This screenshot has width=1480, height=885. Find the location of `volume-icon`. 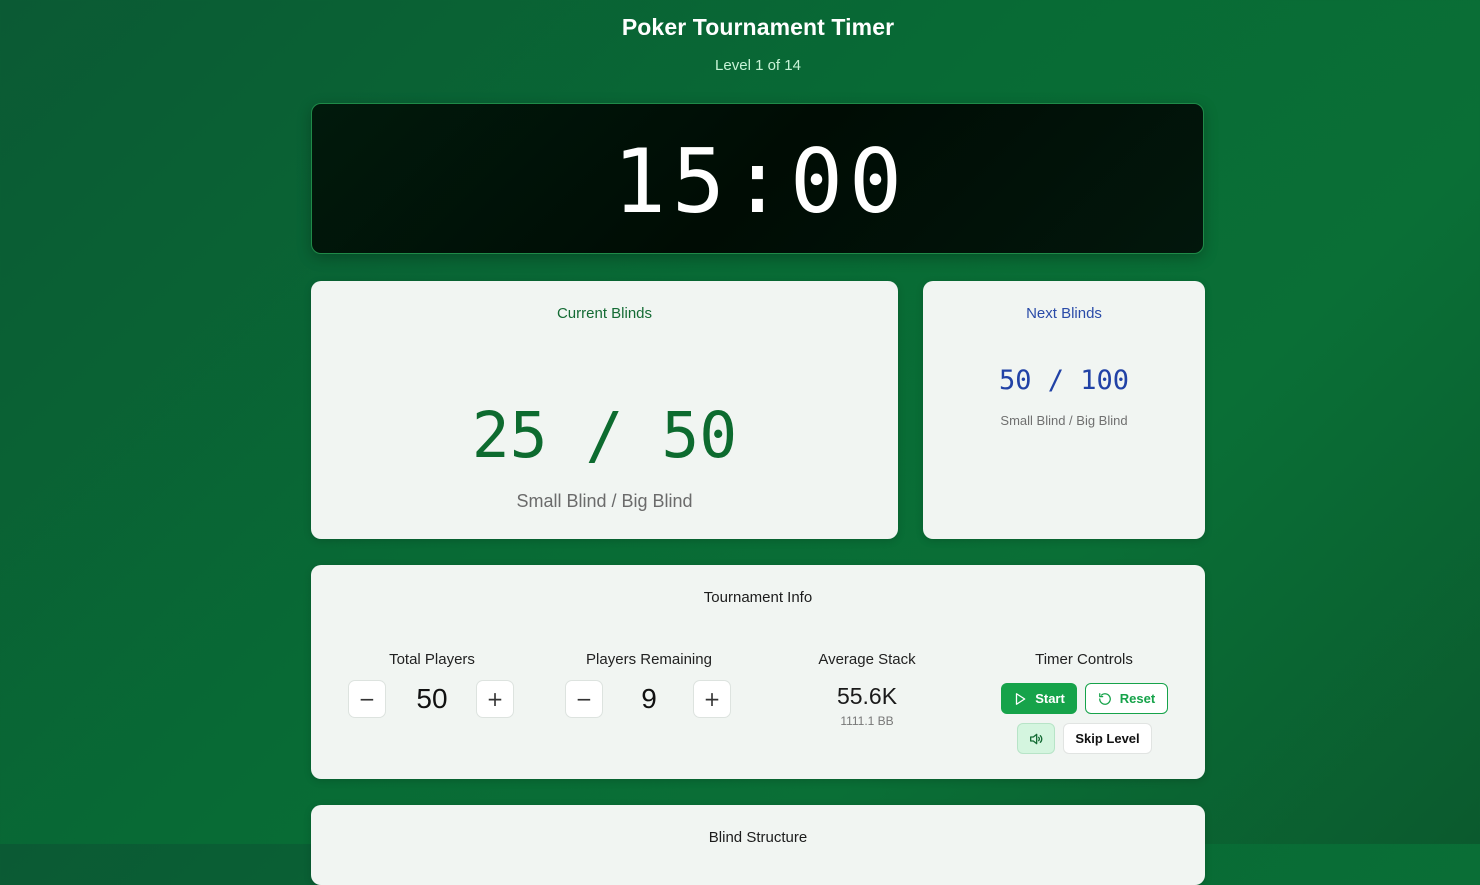

volume-icon is located at coordinates (1036, 738).